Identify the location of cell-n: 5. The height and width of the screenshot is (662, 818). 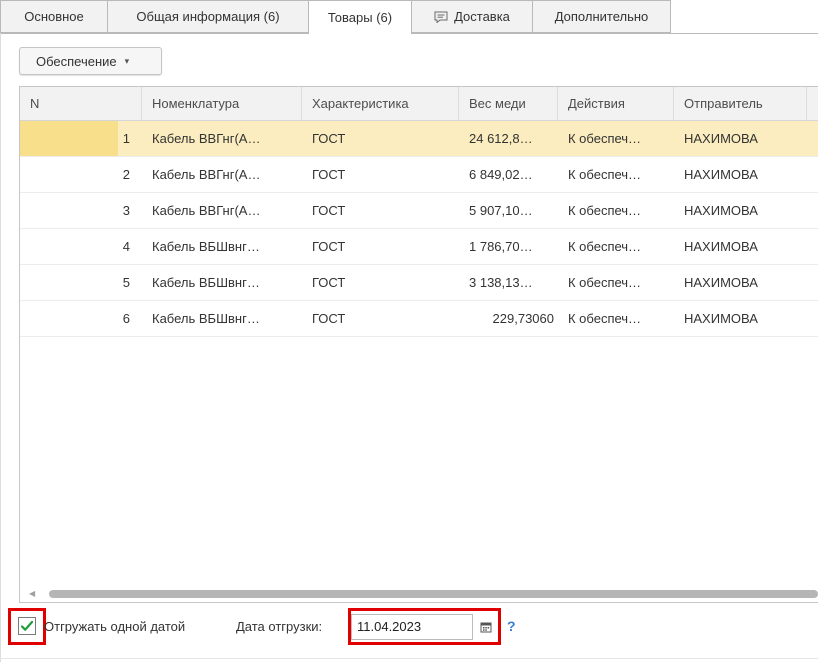
(126, 282).